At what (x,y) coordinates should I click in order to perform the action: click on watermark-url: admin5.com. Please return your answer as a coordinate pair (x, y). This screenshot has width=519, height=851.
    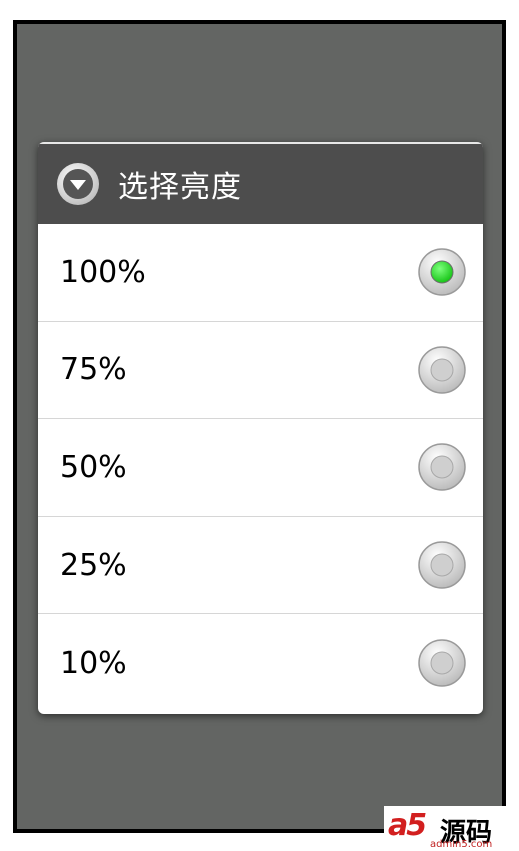
    Looking at the image, I should click on (461, 844).